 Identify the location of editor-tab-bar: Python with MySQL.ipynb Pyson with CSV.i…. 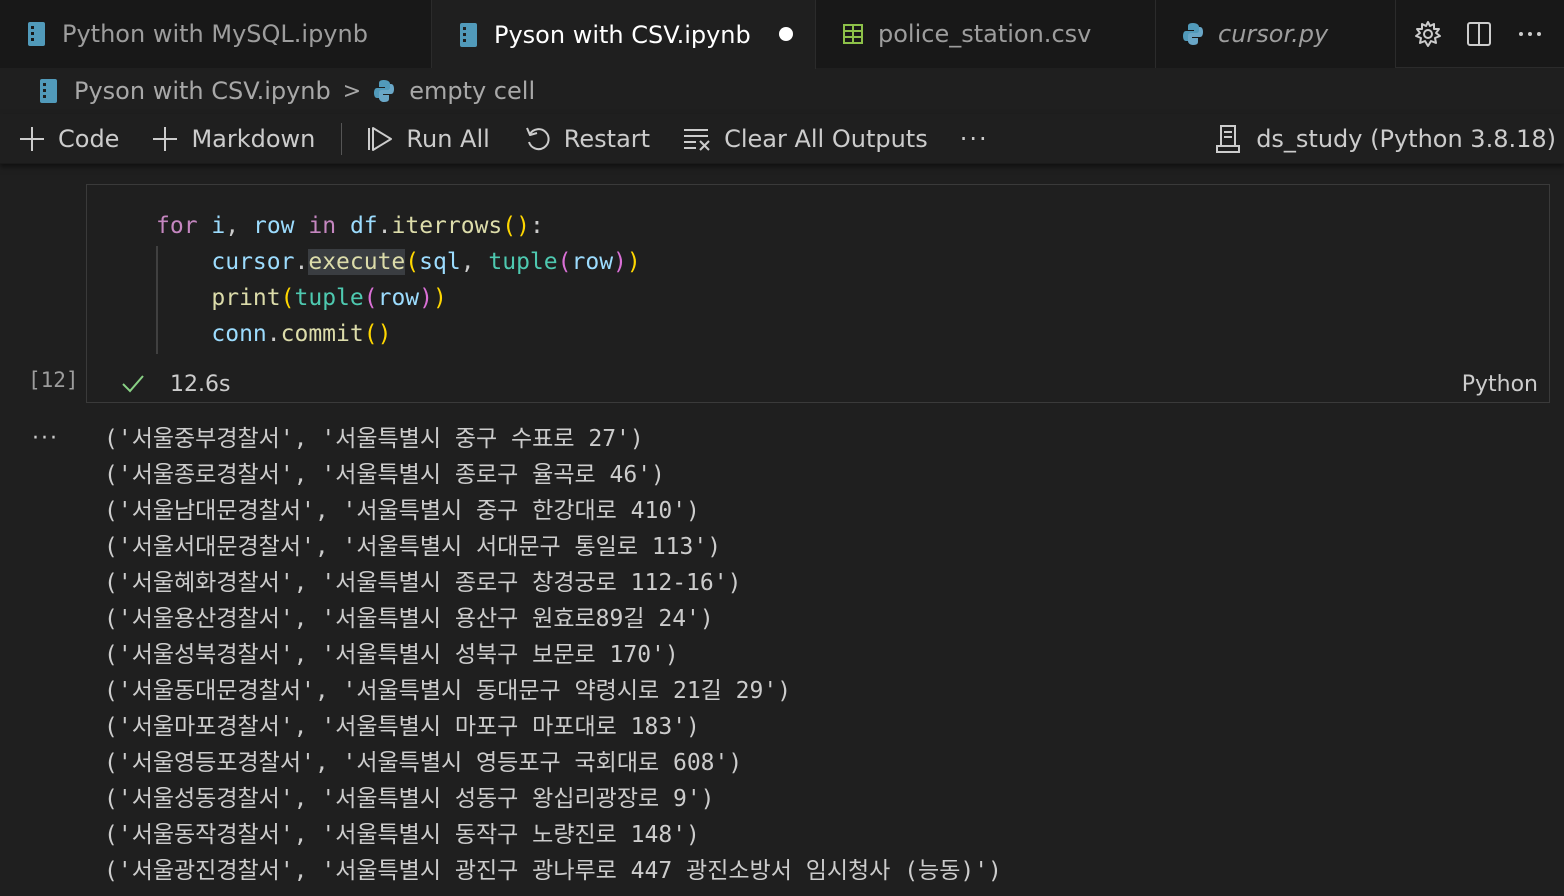
(782, 34).